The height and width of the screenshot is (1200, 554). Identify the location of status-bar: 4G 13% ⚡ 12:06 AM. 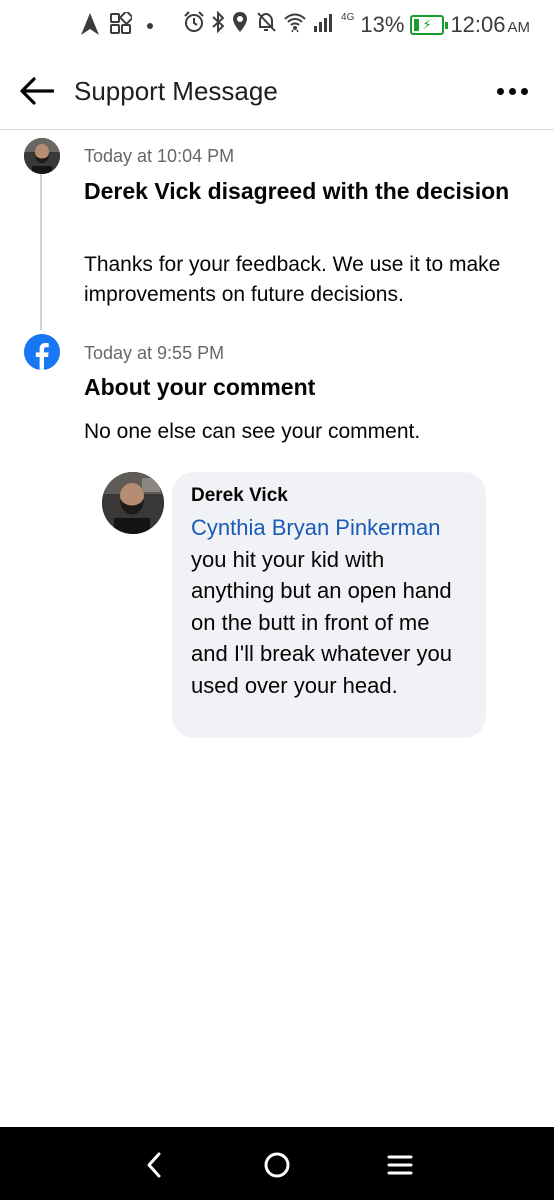
(277, 25).